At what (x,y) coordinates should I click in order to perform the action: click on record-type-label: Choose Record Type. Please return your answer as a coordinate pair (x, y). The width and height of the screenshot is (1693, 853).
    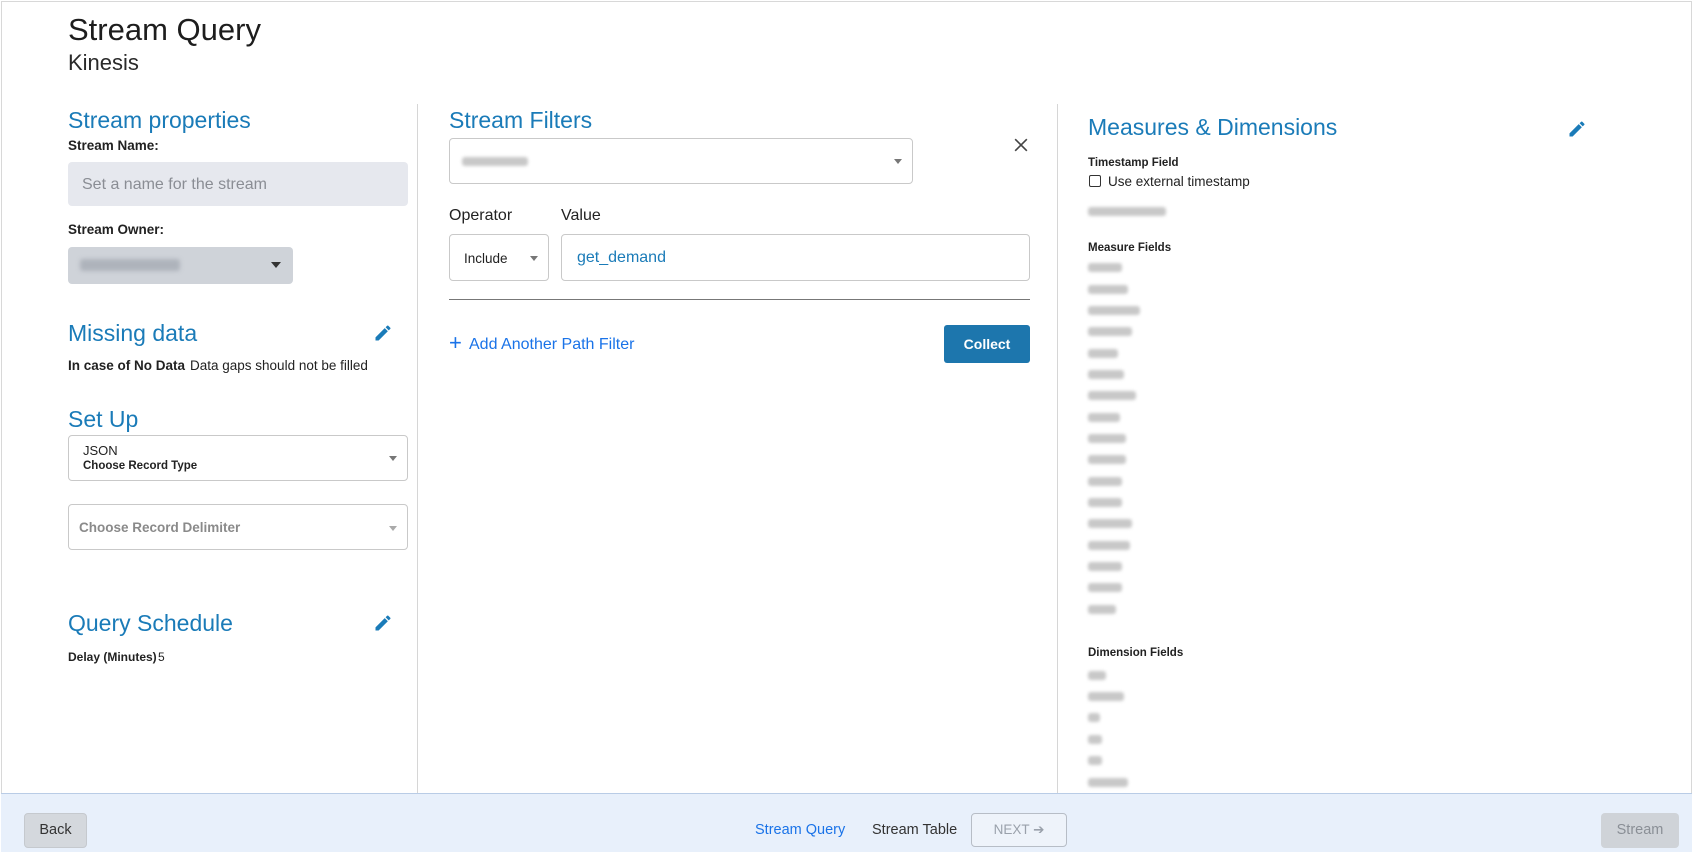
    Looking at the image, I should click on (140, 466).